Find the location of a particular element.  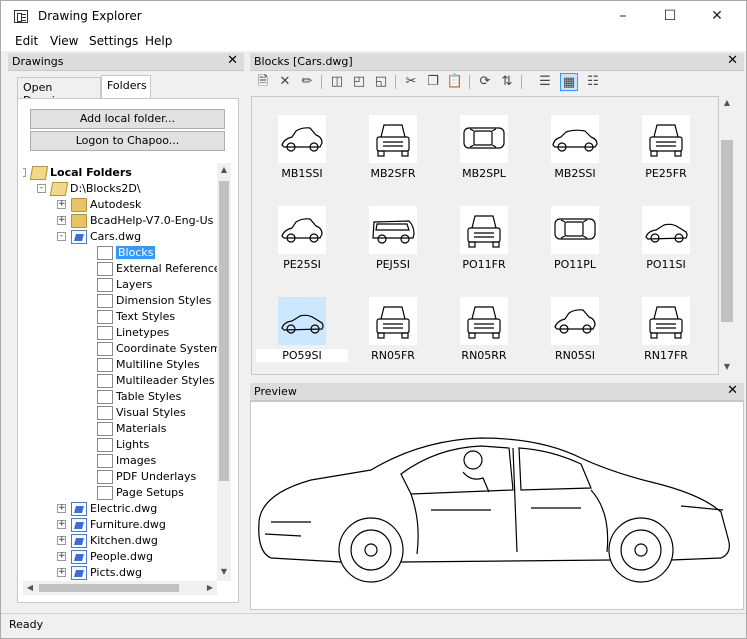

block-thumbnail: MB2SSI is located at coordinates (574, 138).